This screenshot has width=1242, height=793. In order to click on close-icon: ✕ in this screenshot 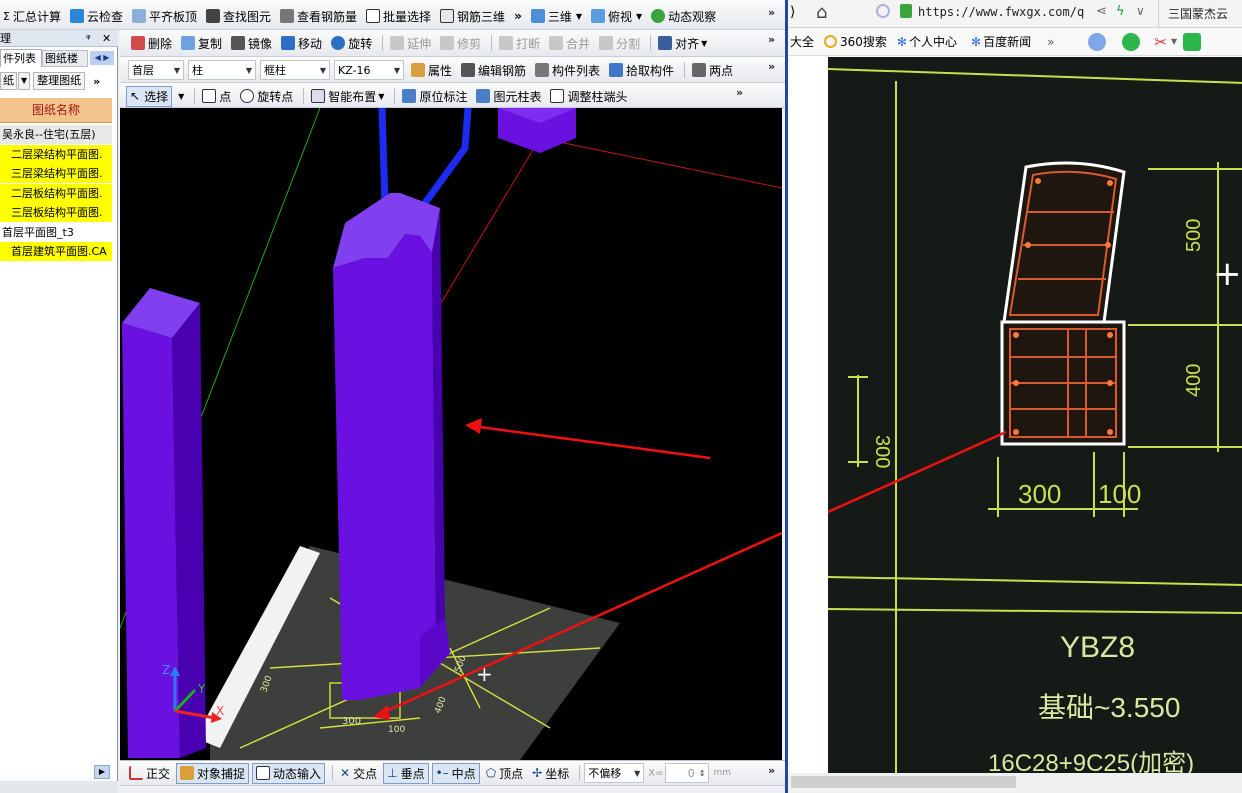, I will do `click(106, 38)`.